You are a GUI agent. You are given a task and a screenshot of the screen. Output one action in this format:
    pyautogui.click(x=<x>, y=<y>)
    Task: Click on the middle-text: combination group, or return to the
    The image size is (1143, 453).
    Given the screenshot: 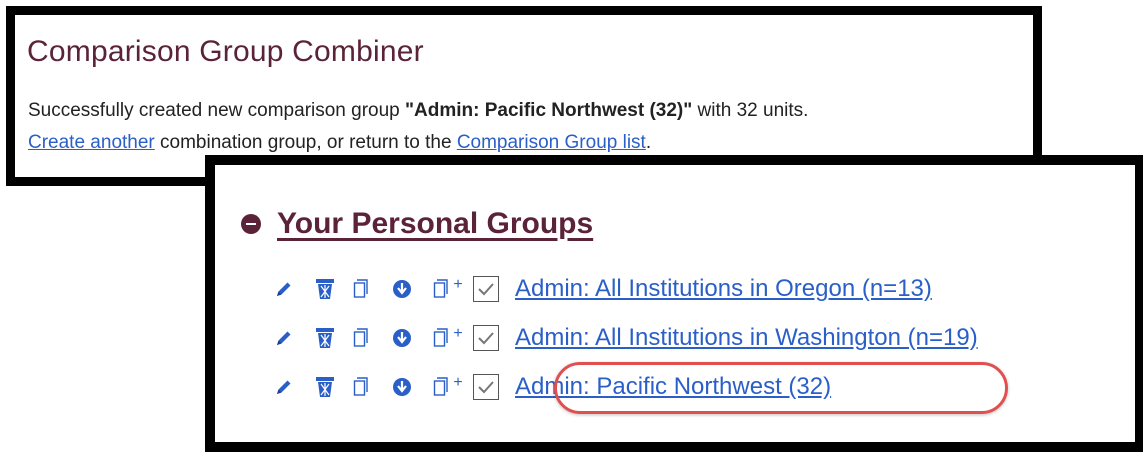 What is the action you would take?
    pyautogui.click(x=305, y=142)
    